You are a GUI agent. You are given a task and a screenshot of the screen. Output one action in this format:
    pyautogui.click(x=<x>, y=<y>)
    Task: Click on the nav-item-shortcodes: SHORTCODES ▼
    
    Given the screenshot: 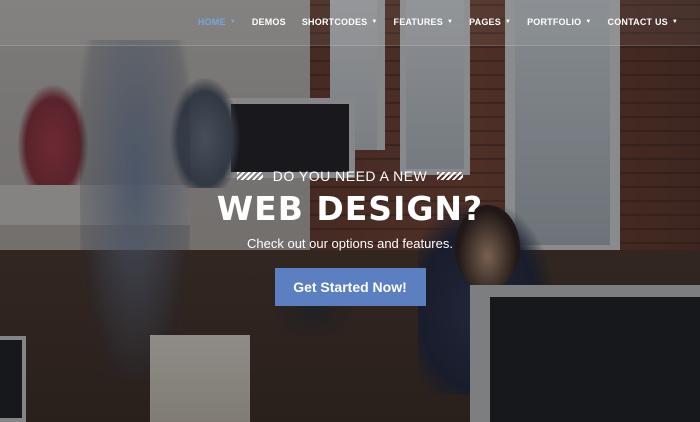 What is the action you would take?
    pyautogui.click(x=340, y=22)
    